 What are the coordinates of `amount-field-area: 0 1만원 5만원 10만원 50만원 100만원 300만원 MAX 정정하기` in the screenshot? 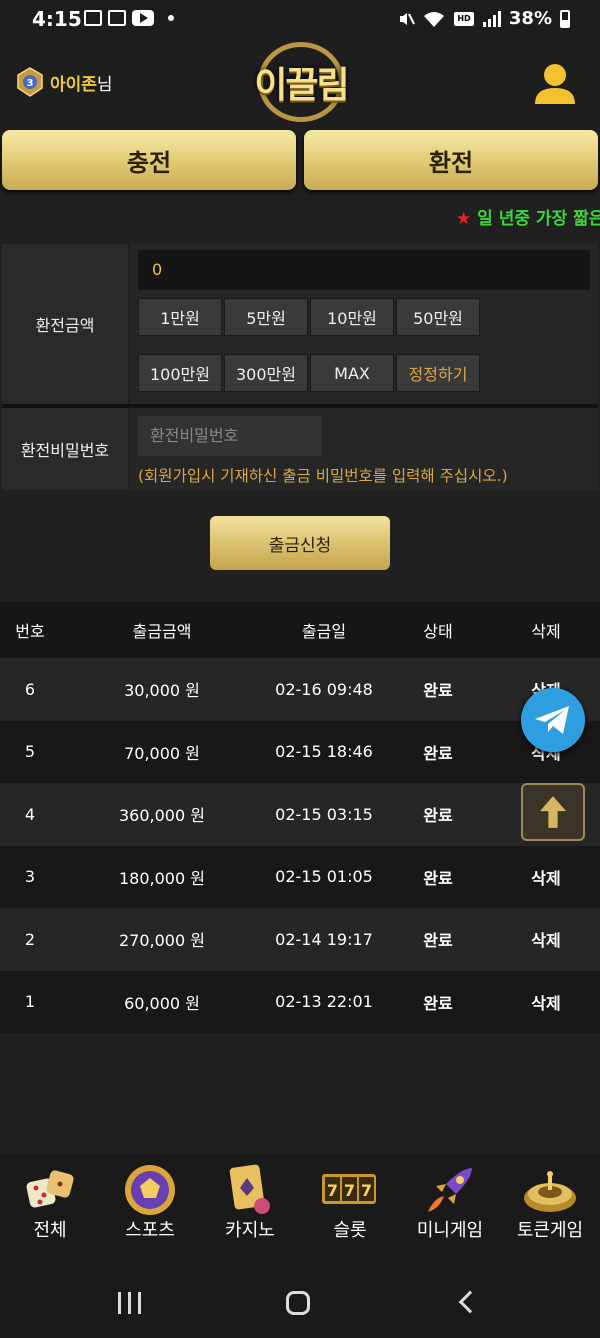 It's located at (364, 324).